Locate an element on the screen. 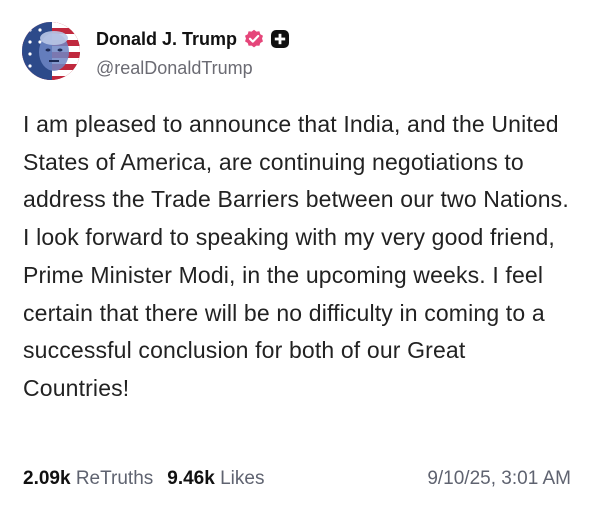  avatar-image is located at coordinates (51, 51).